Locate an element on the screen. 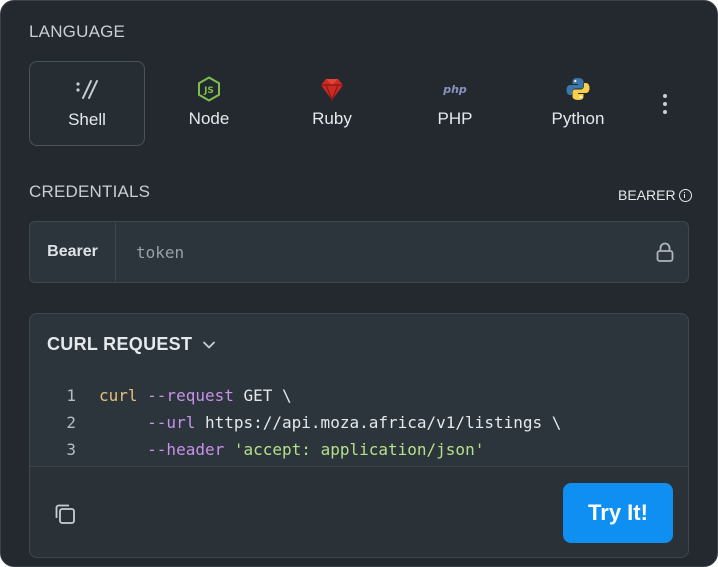 The height and width of the screenshot is (567, 718). language-section-label: LANGUAGE is located at coordinates (77, 31).